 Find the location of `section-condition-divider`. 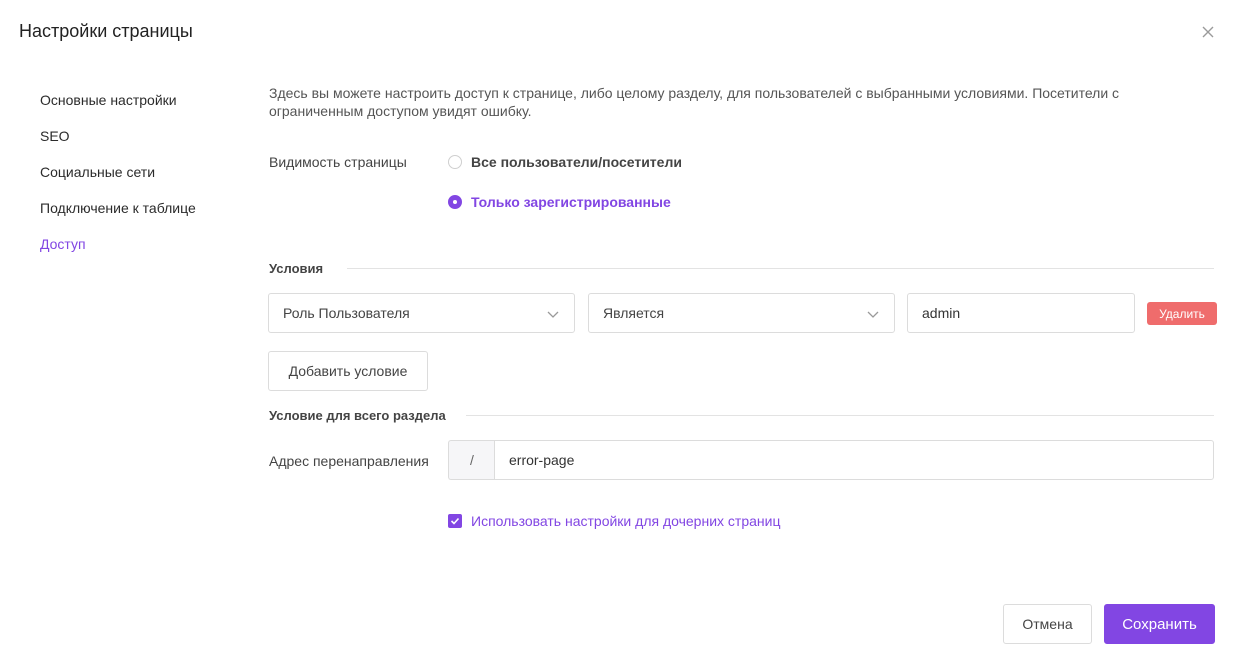

section-condition-divider is located at coordinates (840, 415).